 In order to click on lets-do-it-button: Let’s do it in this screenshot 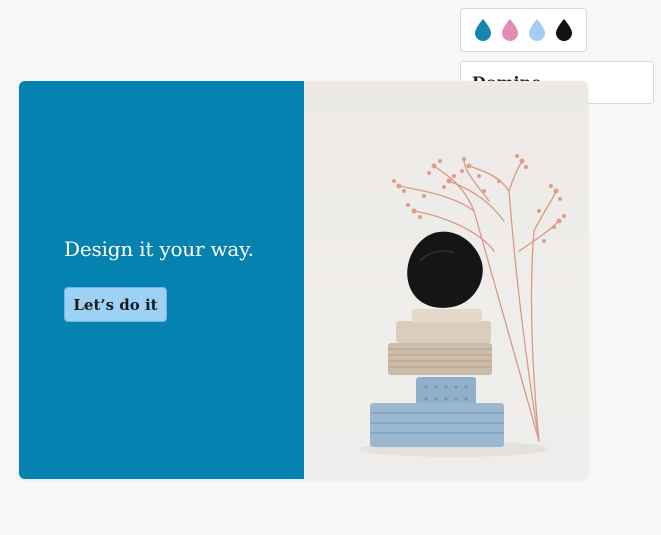, I will do `click(115, 304)`.